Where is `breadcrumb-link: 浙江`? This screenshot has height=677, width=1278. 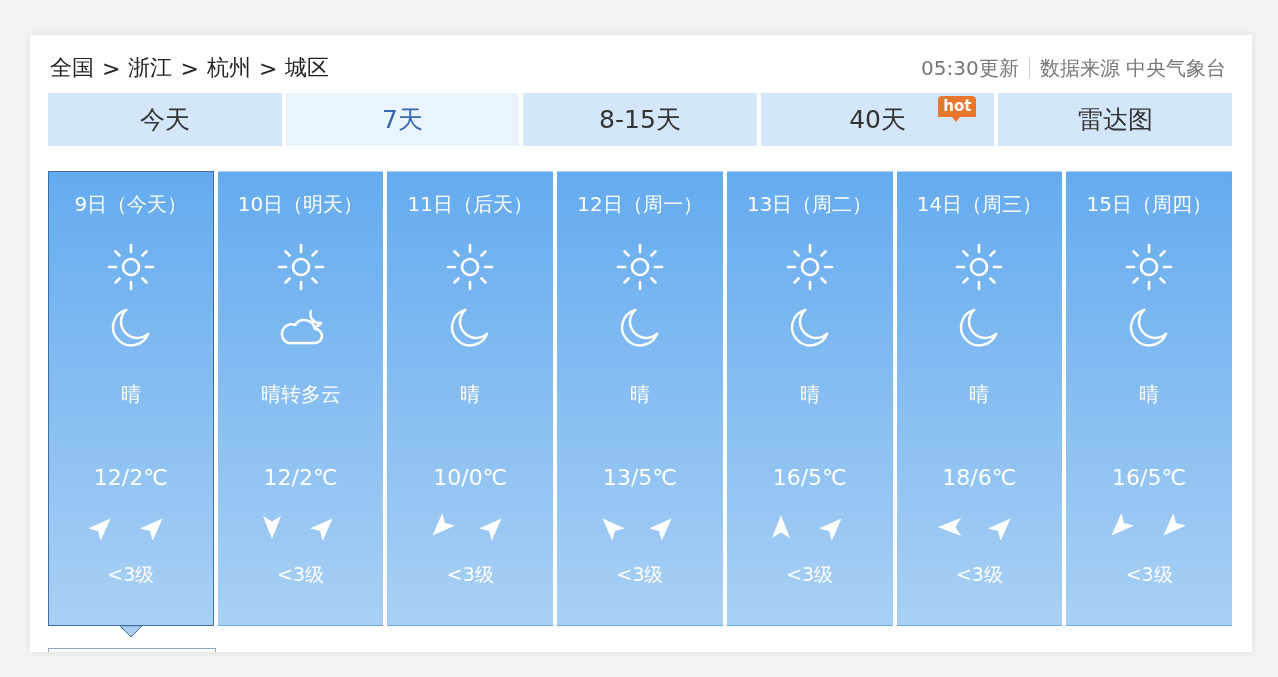 breadcrumb-link: 浙江 is located at coordinates (150, 68).